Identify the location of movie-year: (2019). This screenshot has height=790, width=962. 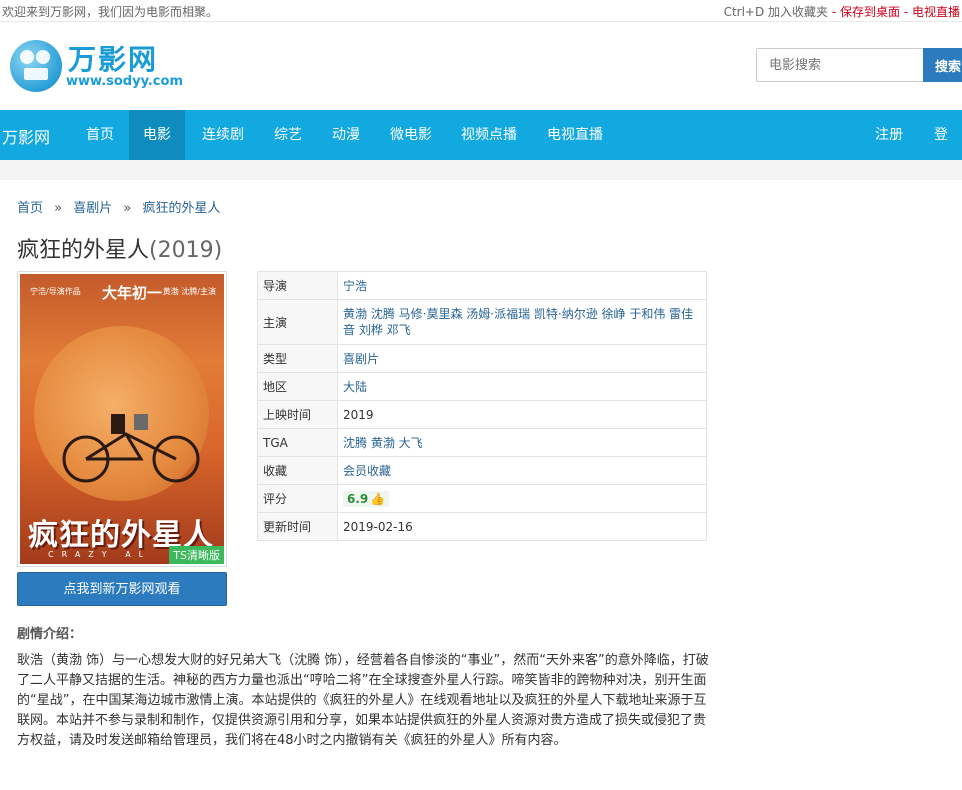
(186, 250).